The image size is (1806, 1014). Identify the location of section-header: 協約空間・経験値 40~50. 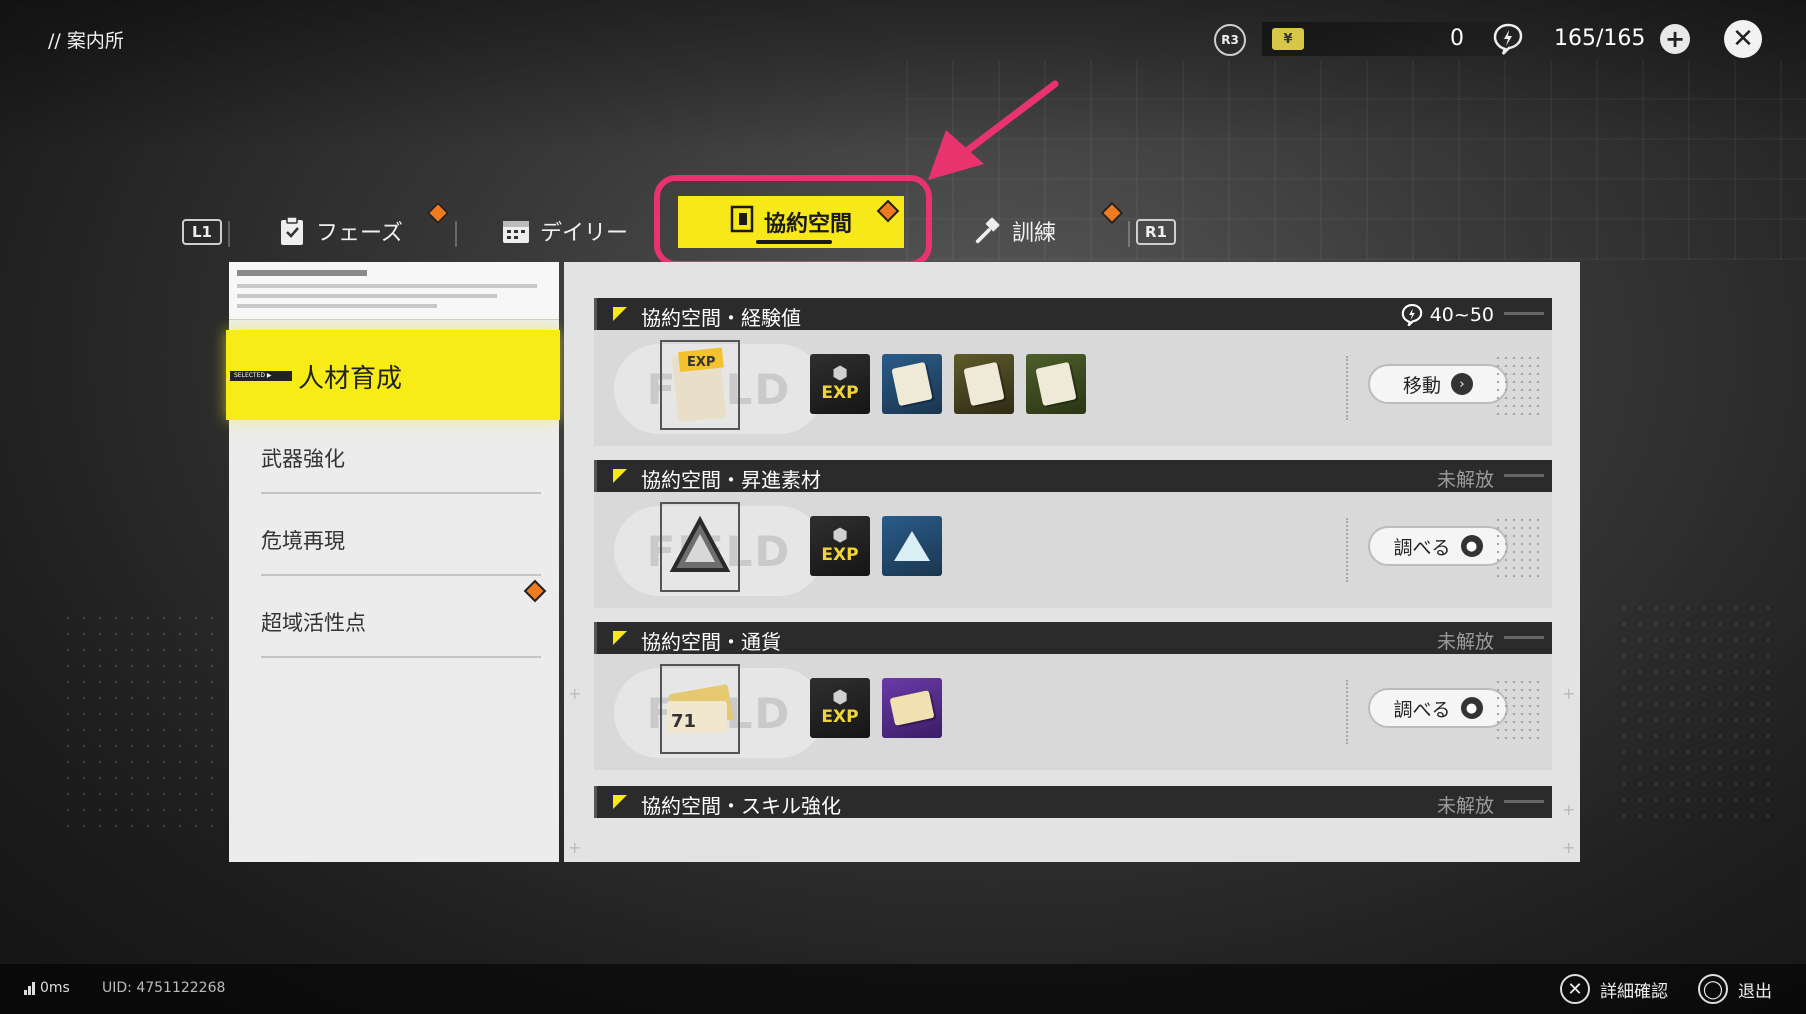
(1073, 314).